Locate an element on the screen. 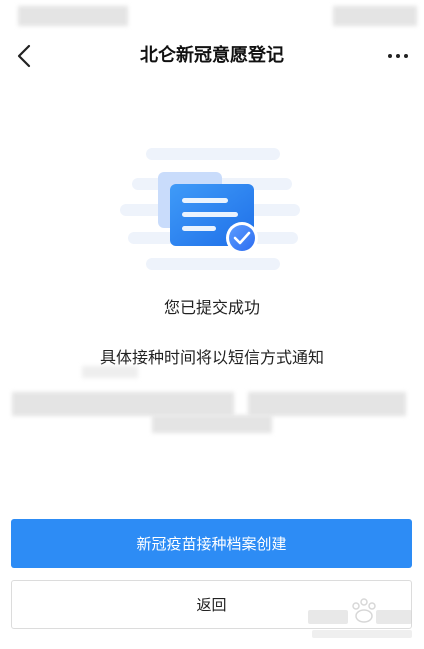 This screenshot has height=649, width=424. chevron-left-icon is located at coordinates (24, 56).